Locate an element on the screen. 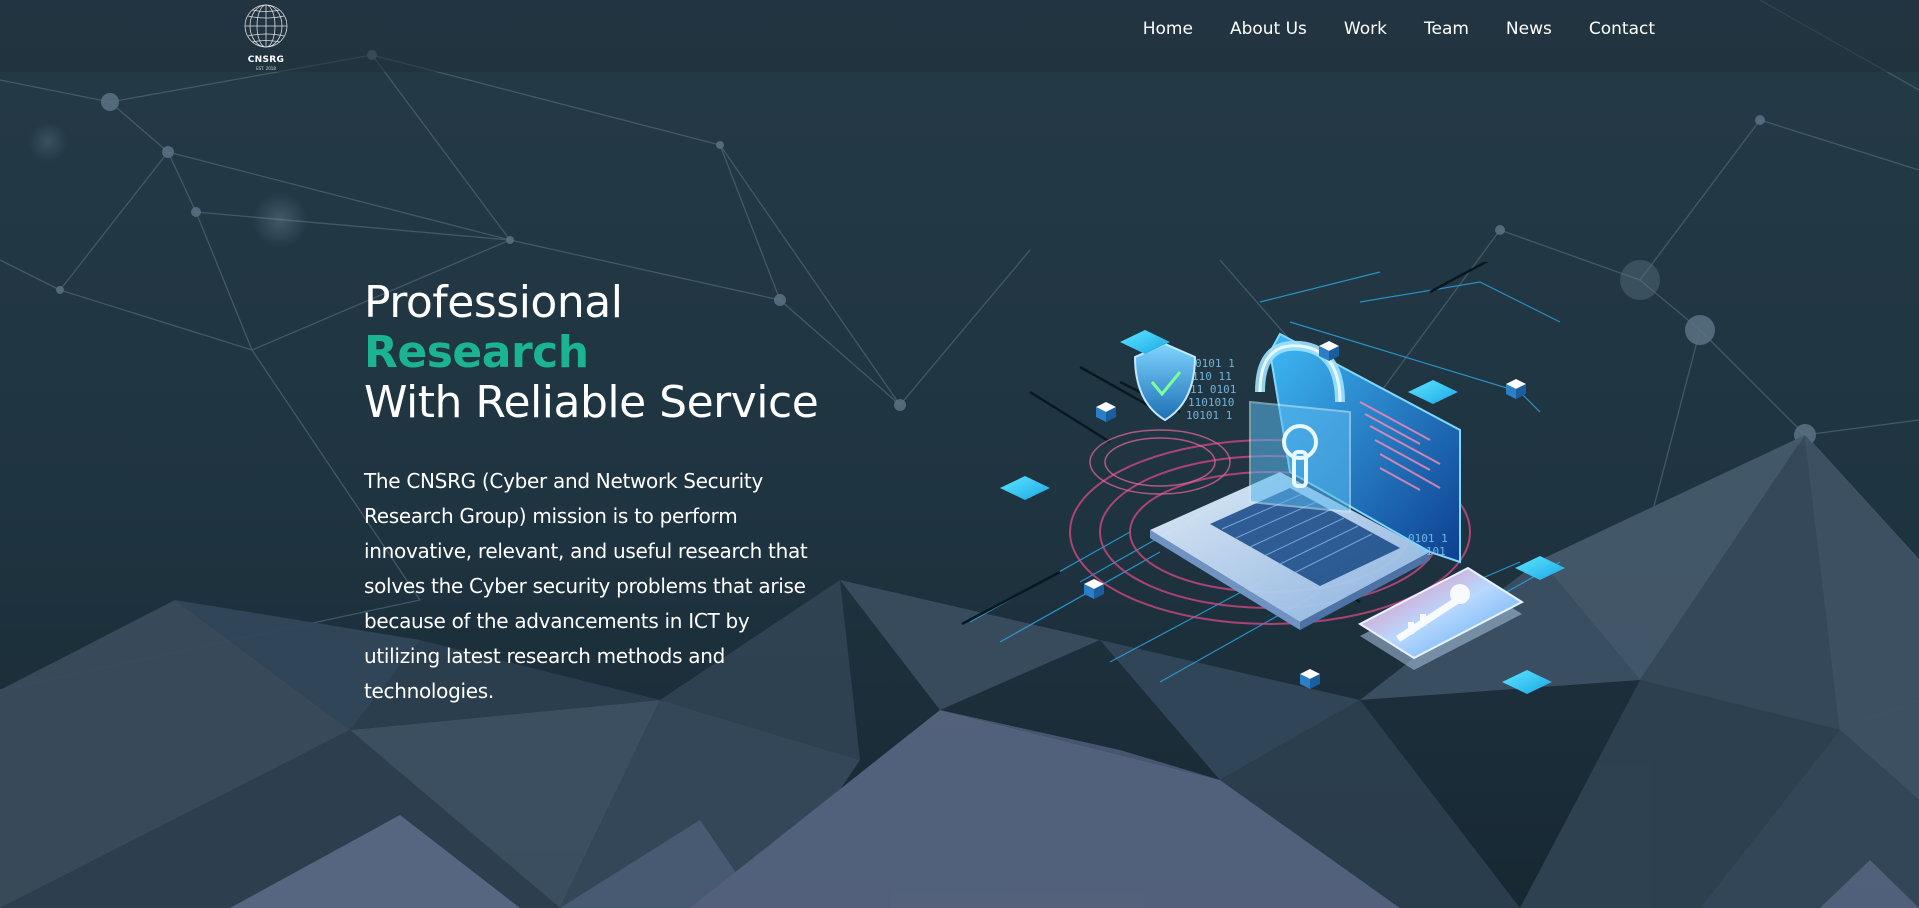  logo-text: CNSRG is located at coordinates (266, 60).